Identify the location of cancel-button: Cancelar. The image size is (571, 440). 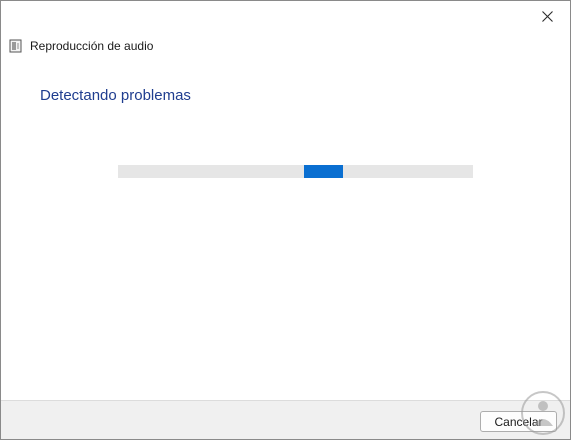
(518, 421).